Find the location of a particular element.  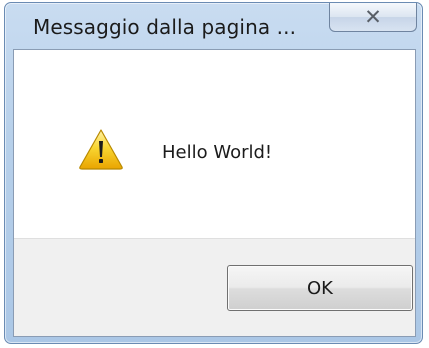

dialog-message: Hello World! is located at coordinates (217, 152).